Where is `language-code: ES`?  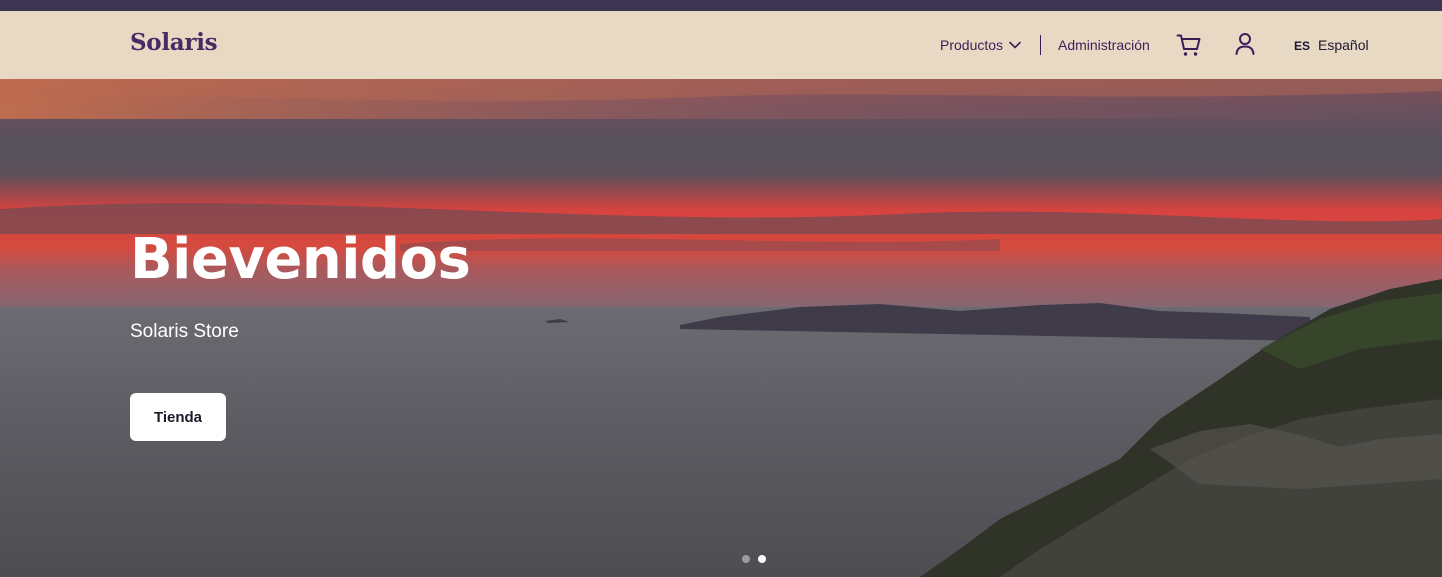
language-code: ES is located at coordinates (1302, 46).